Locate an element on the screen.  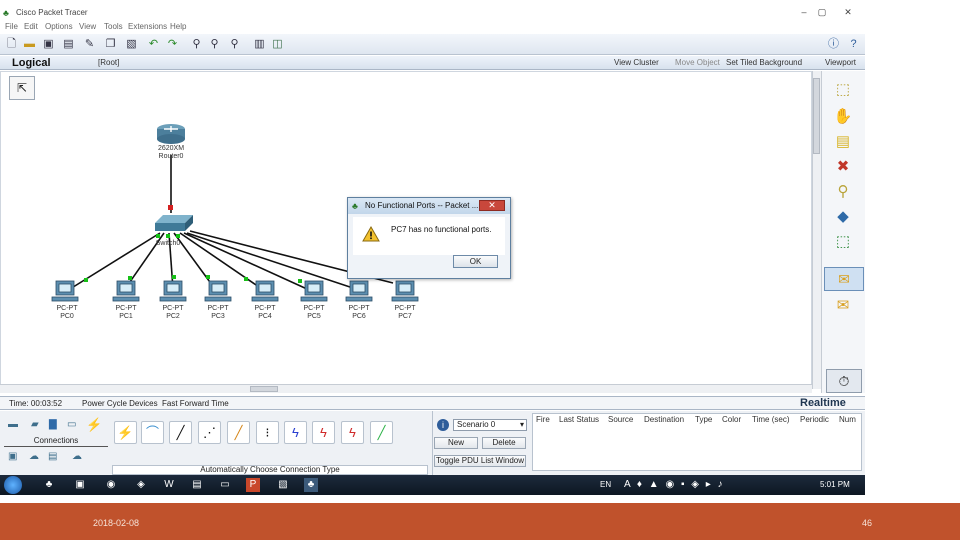
language-indicator: EN is located at coordinates (605, 484).